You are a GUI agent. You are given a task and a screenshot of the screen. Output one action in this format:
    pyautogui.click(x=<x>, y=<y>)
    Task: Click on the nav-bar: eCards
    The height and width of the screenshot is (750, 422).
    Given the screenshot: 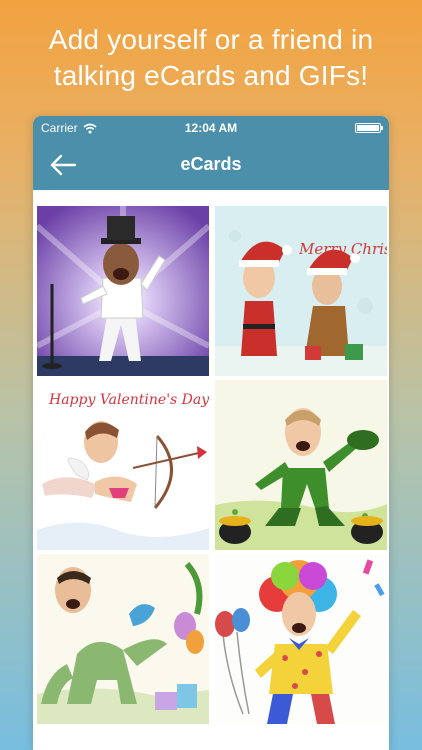 What is the action you would take?
    pyautogui.click(x=211, y=165)
    